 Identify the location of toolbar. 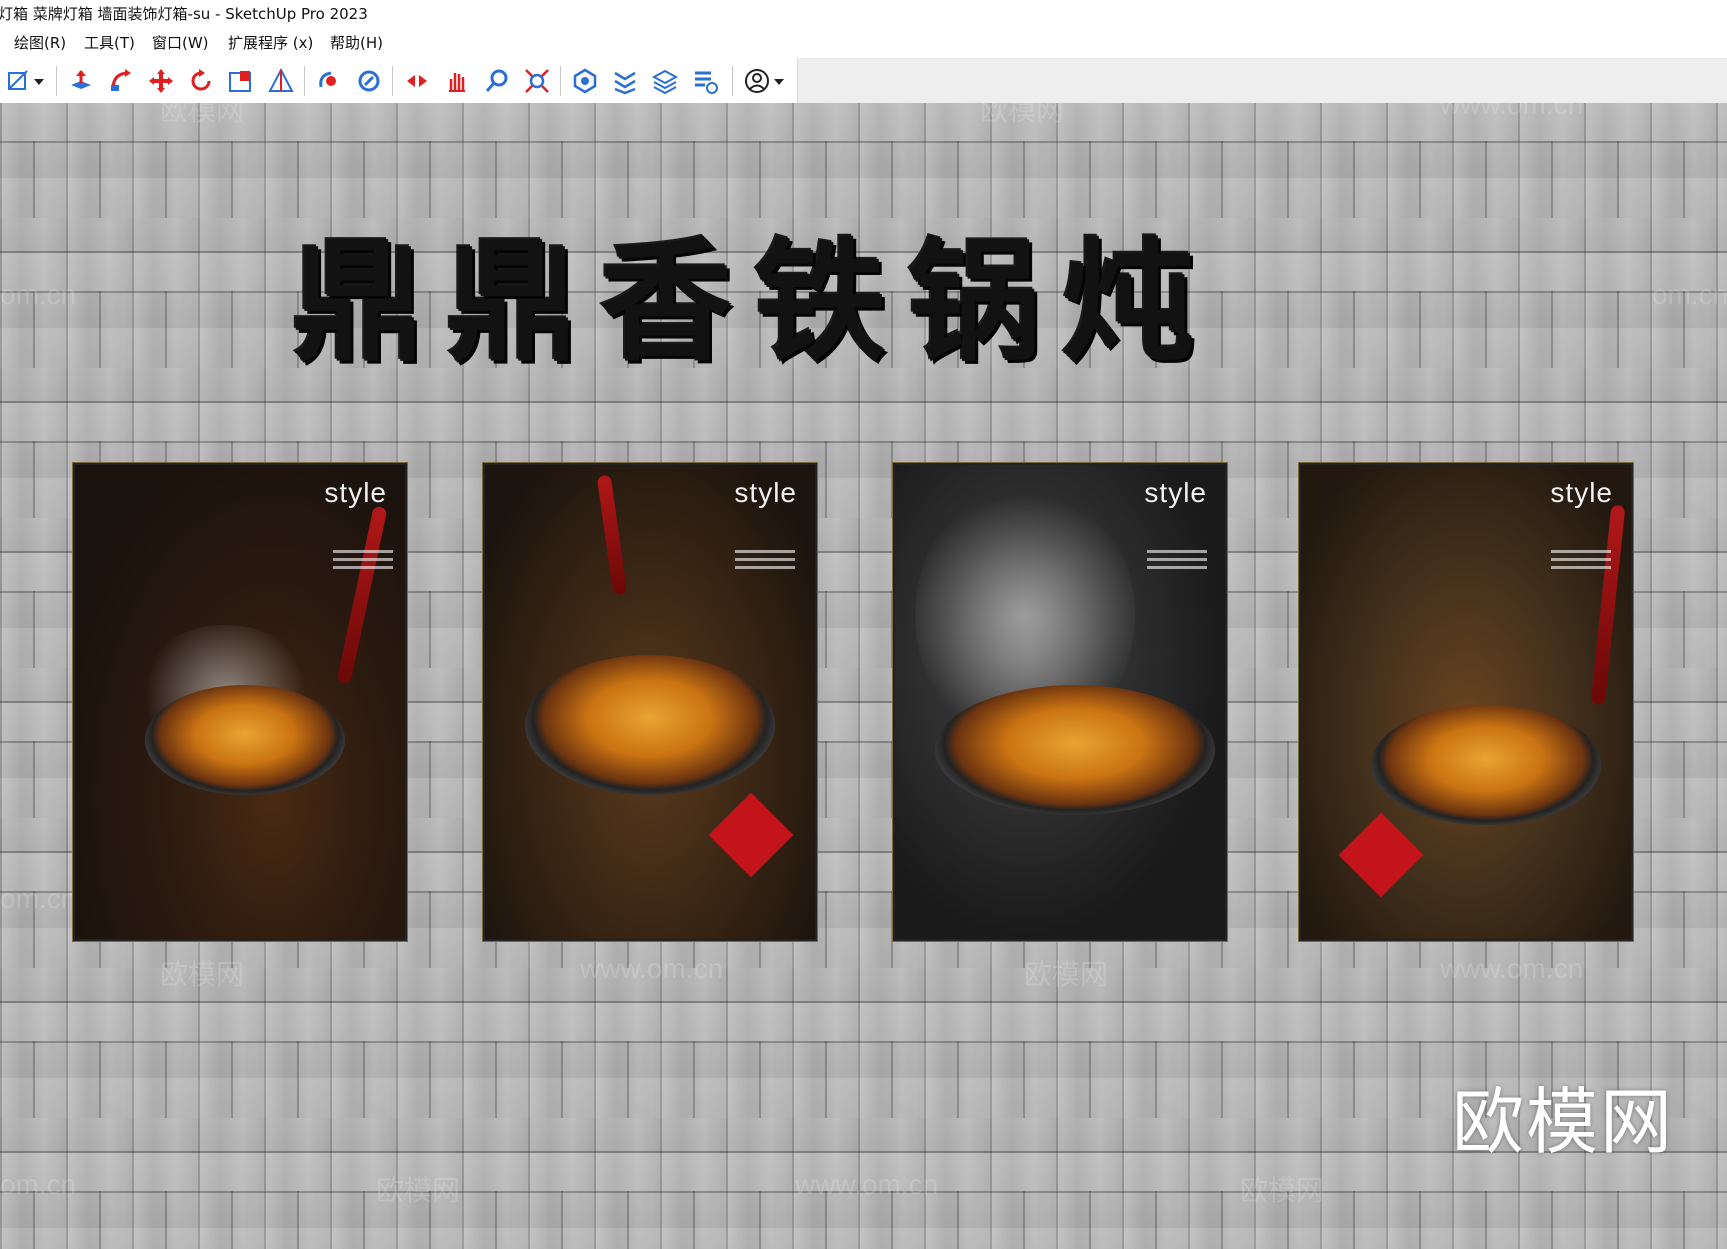
(863, 80).